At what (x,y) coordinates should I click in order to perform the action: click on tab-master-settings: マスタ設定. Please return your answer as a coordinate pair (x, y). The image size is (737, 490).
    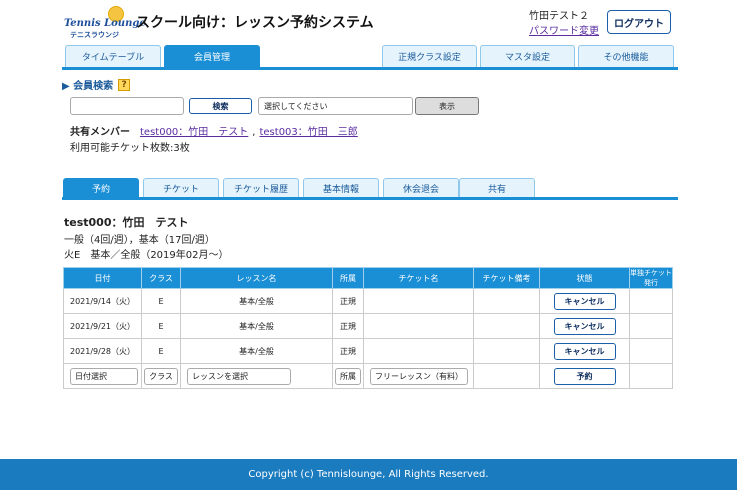
    Looking at the image, I should click on (527, 56).